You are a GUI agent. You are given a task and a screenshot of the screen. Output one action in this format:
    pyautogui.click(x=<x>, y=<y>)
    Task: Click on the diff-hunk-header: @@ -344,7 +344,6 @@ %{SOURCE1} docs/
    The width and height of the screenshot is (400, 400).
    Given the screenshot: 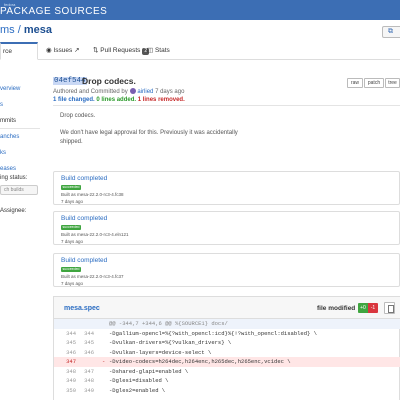 What is the action you would take?
    pyautogui.click(x=227, y=324)
    